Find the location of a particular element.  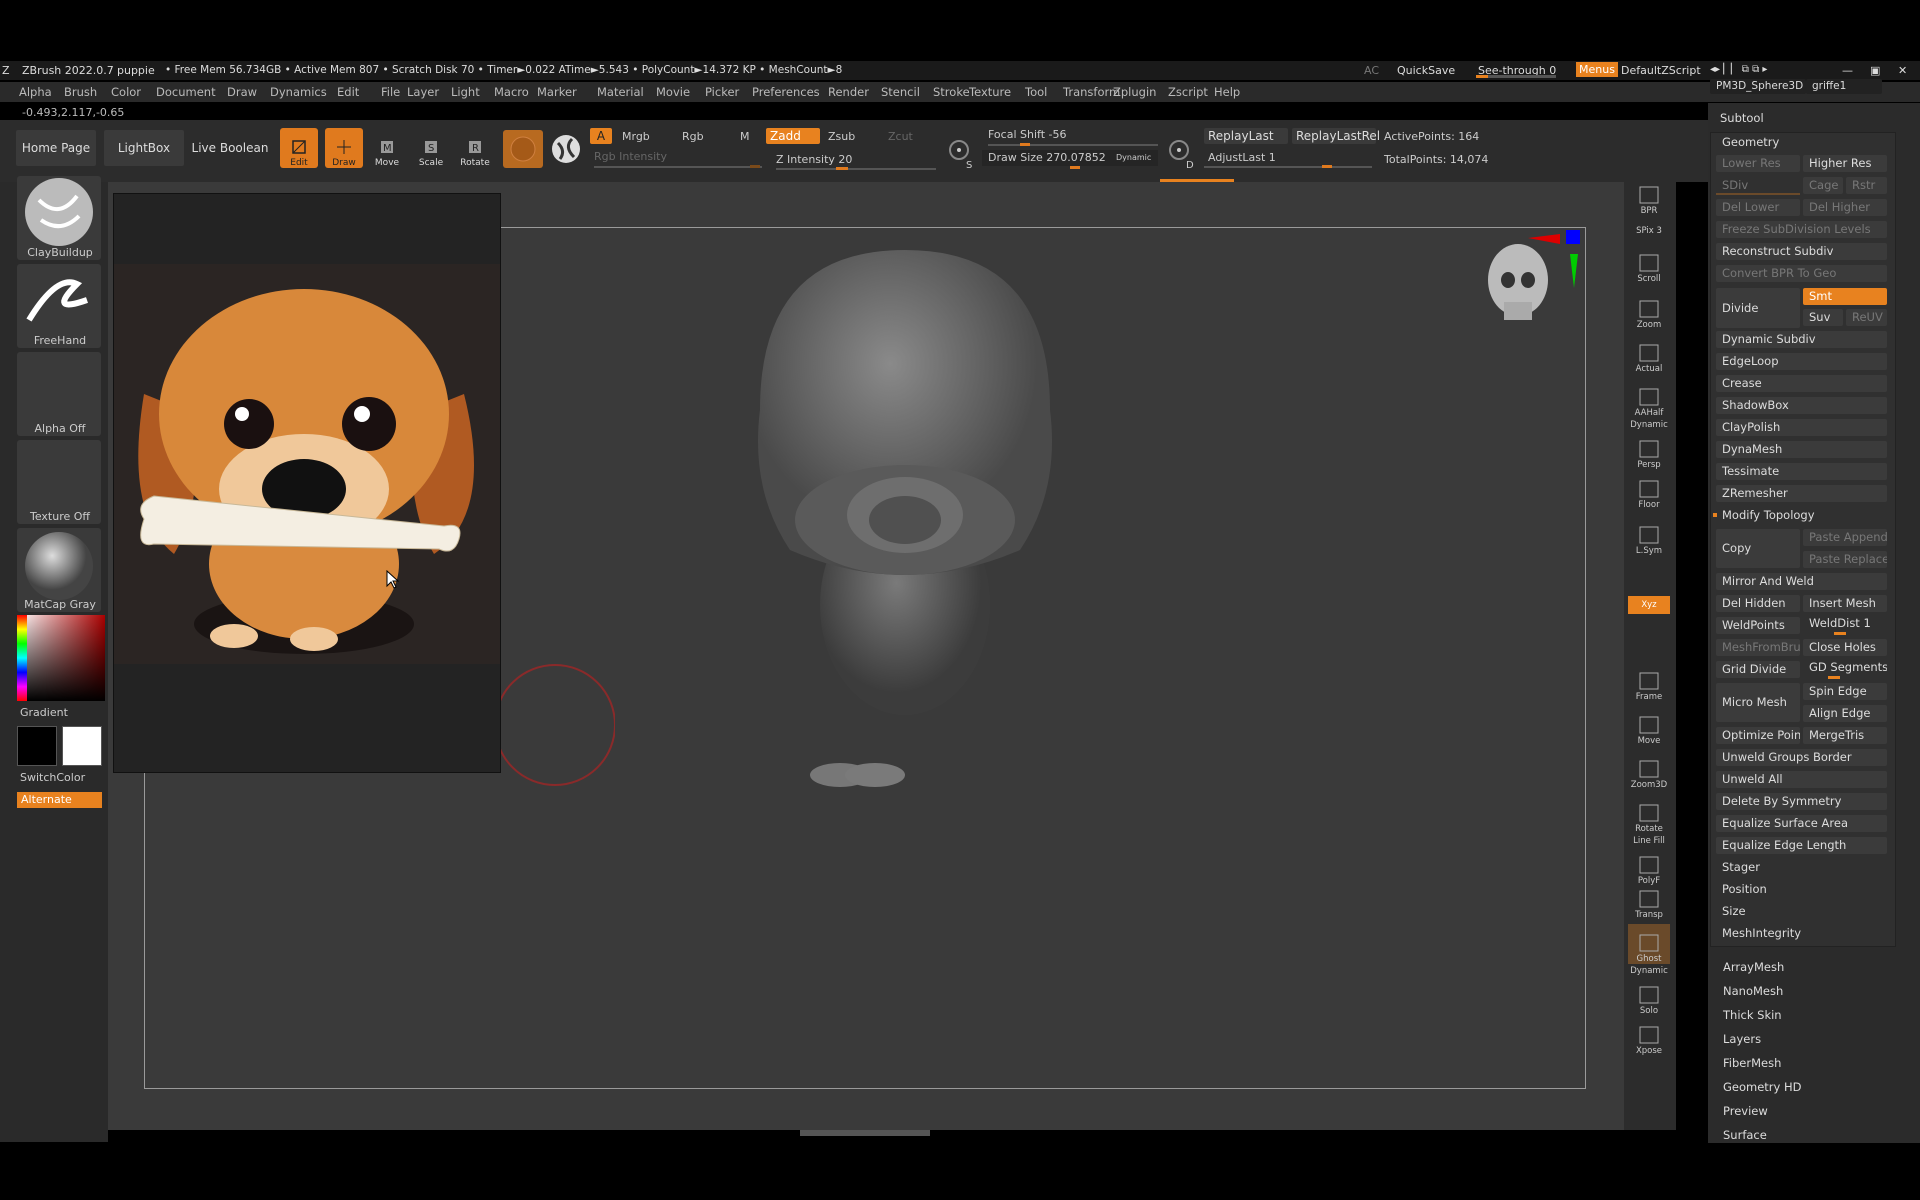

dynamic-d-icon: D is located at coordinates (1181, 153).